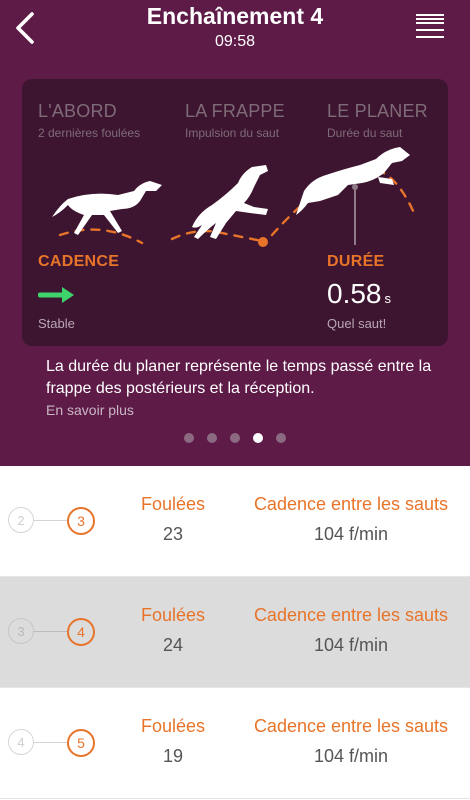 The width and height of the screenshot is (470, 800). I want to click on horse-jump-illustration, so click(234, 197).